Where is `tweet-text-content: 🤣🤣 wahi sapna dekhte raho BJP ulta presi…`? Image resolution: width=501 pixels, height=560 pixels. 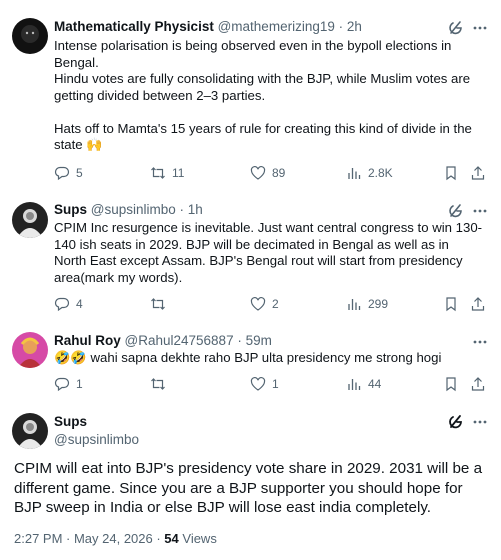
tweet-text-content: 🤣🤣 wahi sapna dekhte raho BJP ulta presi… is located at coordinates (248, 357).